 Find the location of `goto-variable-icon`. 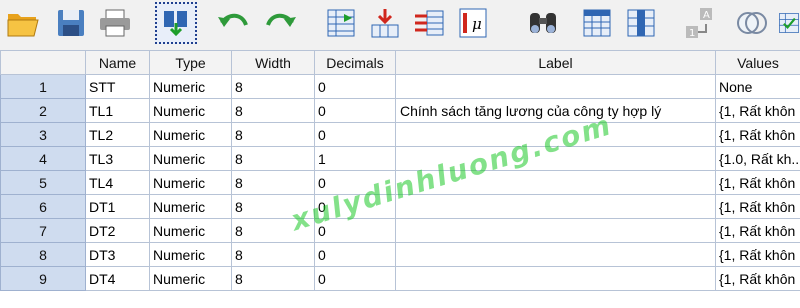

goto-variable-icon is located at coordinates (385, 23).